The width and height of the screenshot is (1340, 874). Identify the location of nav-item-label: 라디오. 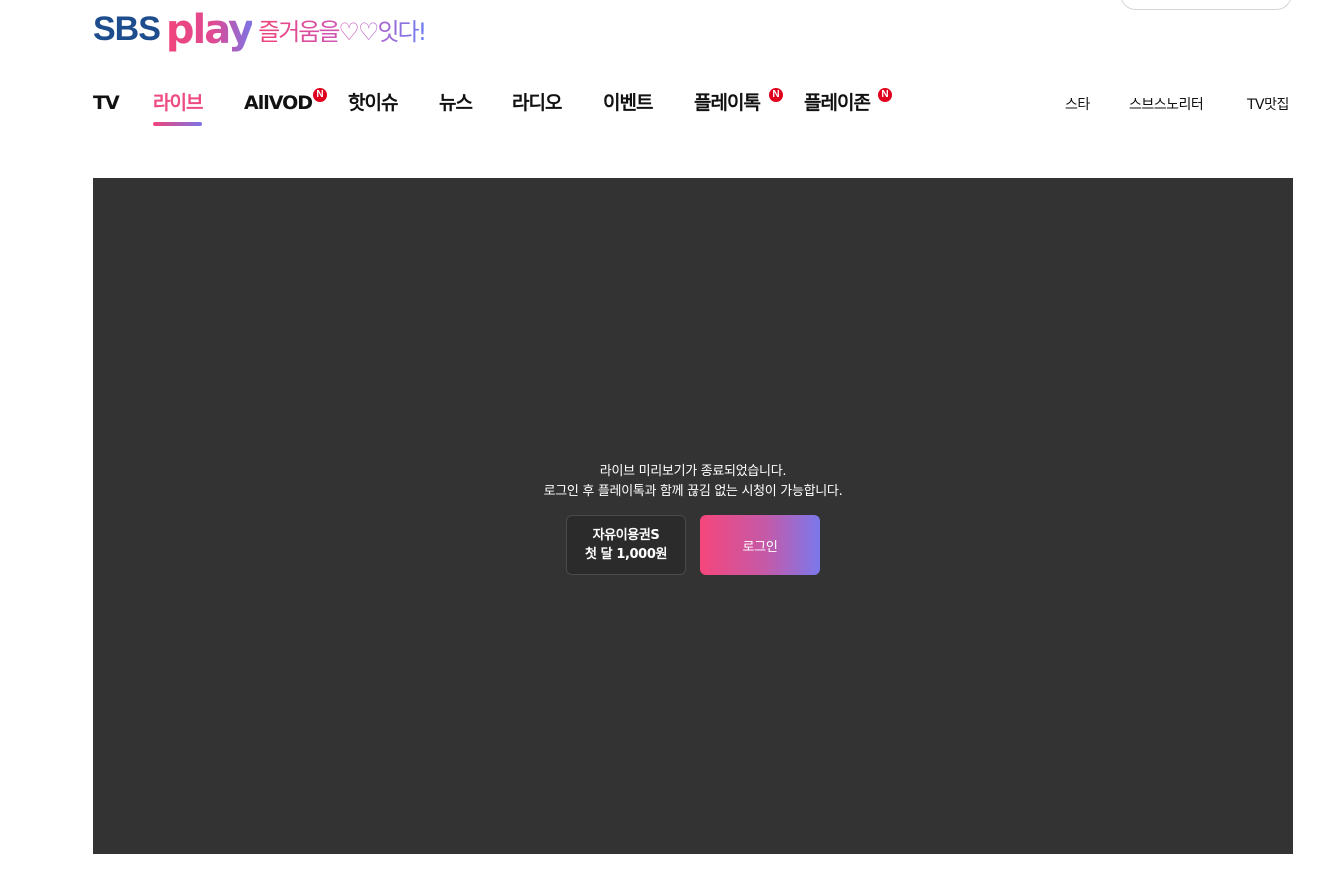
(537, 103).